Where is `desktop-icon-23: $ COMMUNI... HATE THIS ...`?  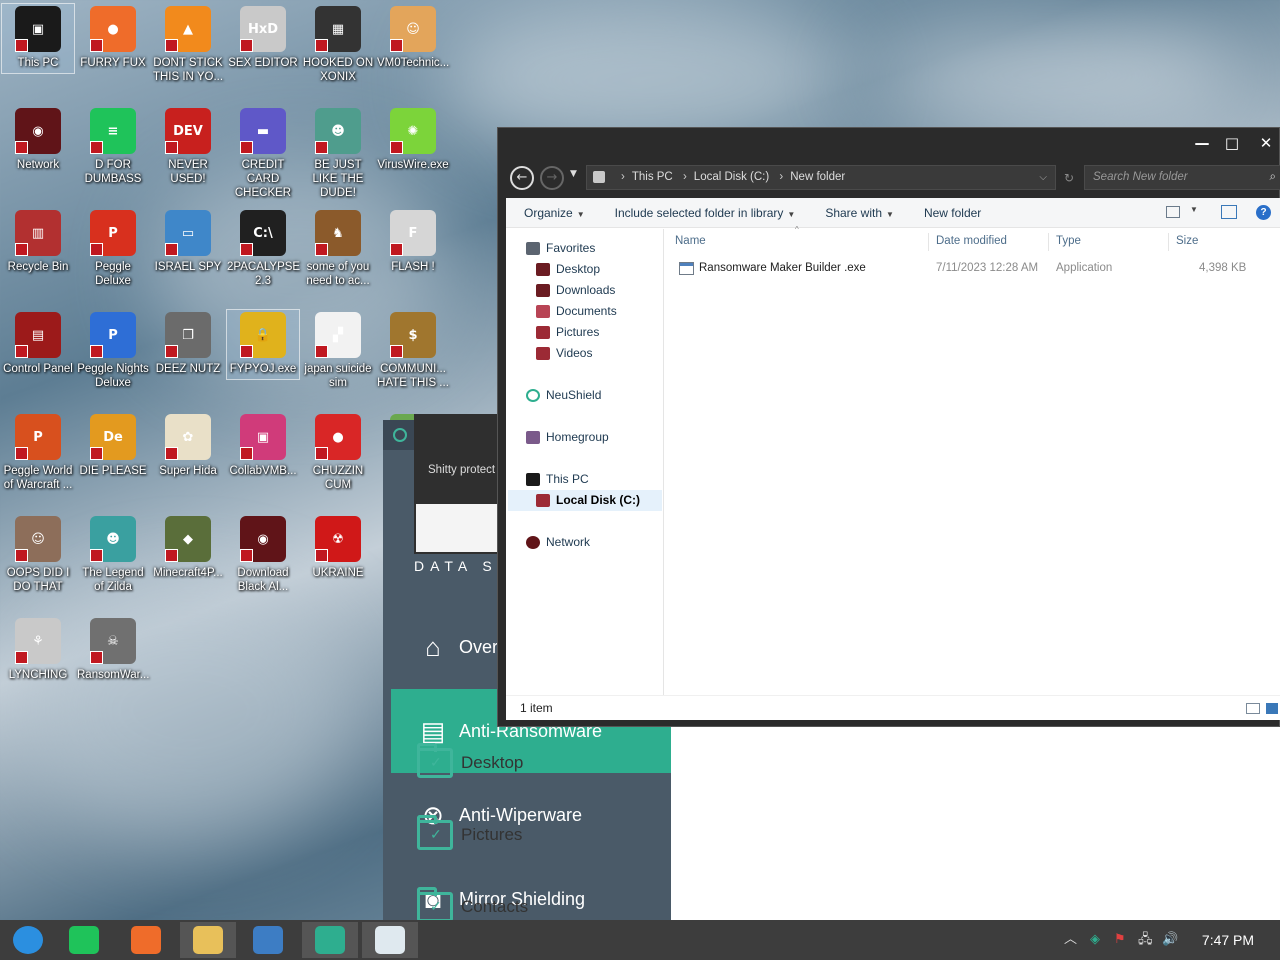
desktop-icon-23: $ COMMUNI... HATE THIS ... is located at coordinates (413, 351).